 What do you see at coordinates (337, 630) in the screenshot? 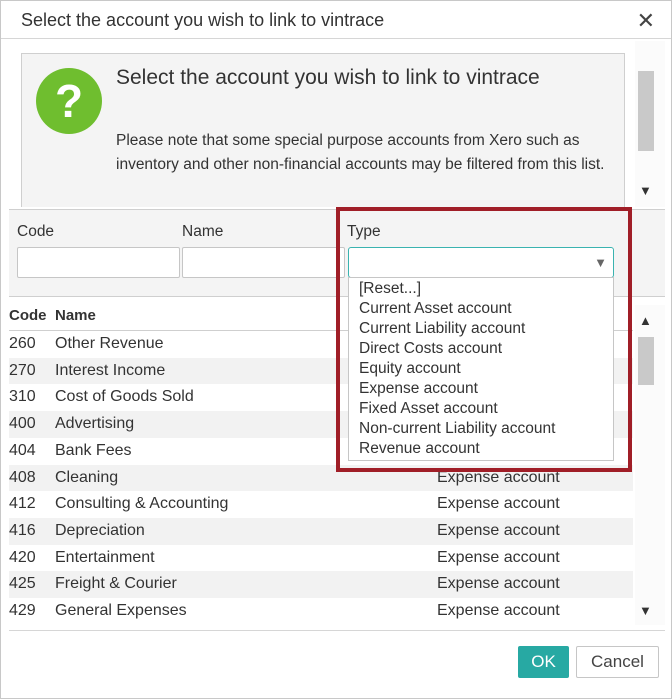
I see `footer-divider` at bounding box center [337, 630].